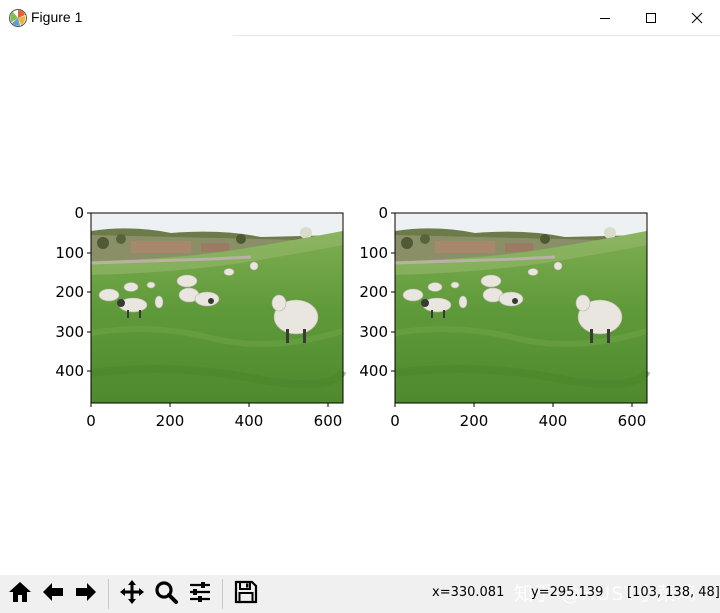 This screenshot has width=720, height=613. What do you see at coordinates (468, 592) in the screenshot?
I see `x-coordinate-readout: x=330.081` at bounding box center [468, 592].